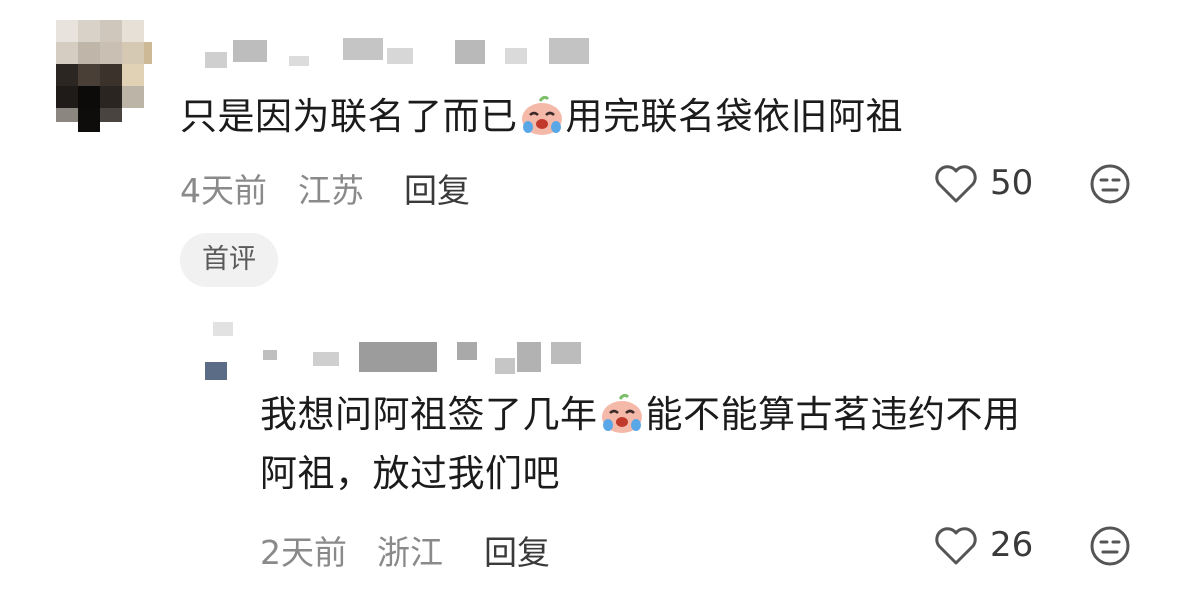 The width and height of the screenshot is (1200, 592). What do you see at coordinates (223, 190) in the screenshot?
I see `comment-time: 4天前` at bounding box center [223, 190].